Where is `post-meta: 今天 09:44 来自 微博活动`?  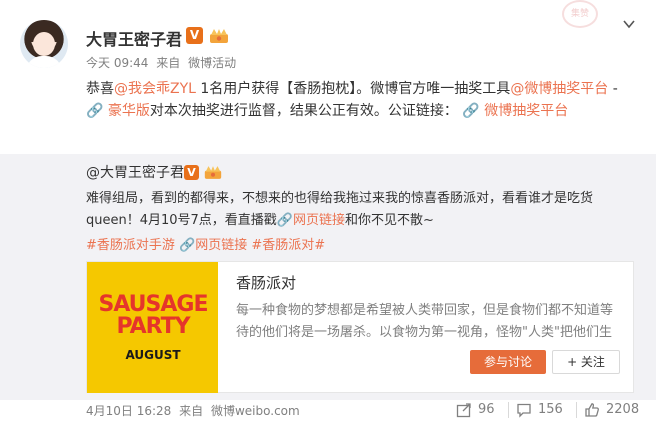 post-meta: 今天 09:44 来自 微博活动 is located at coordinates (163, 62).